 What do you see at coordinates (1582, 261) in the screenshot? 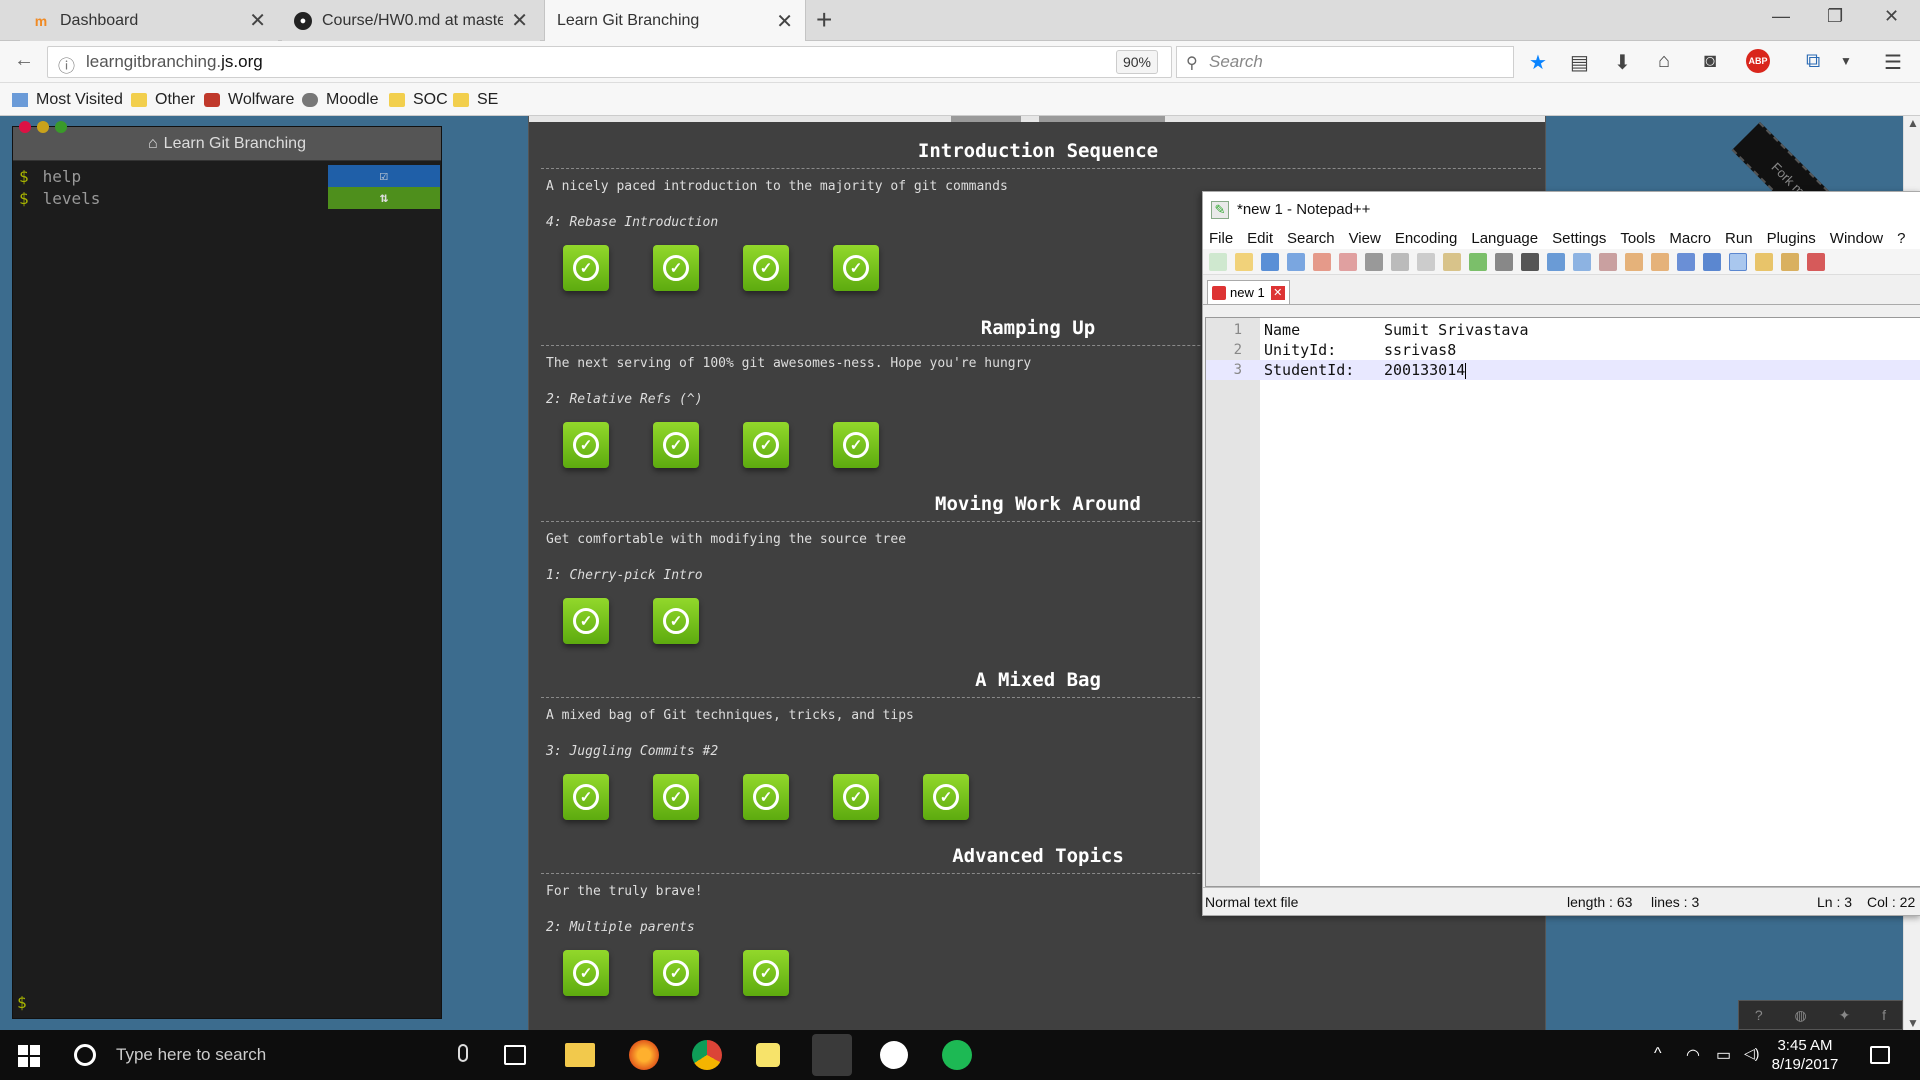
I see `zoom-in-icon` at bounding box center [1582, 261].